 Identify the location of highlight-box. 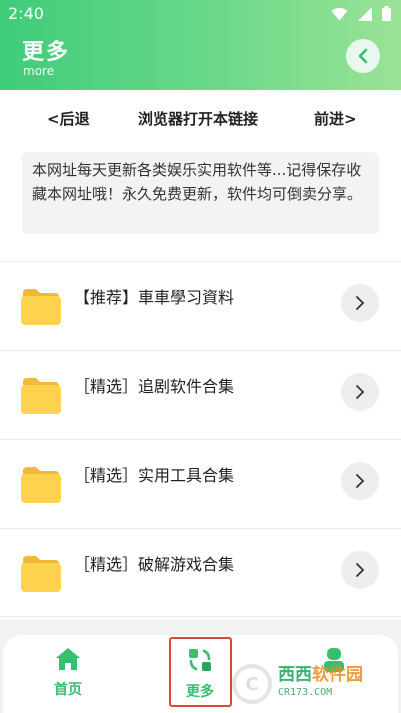
(200, 672).